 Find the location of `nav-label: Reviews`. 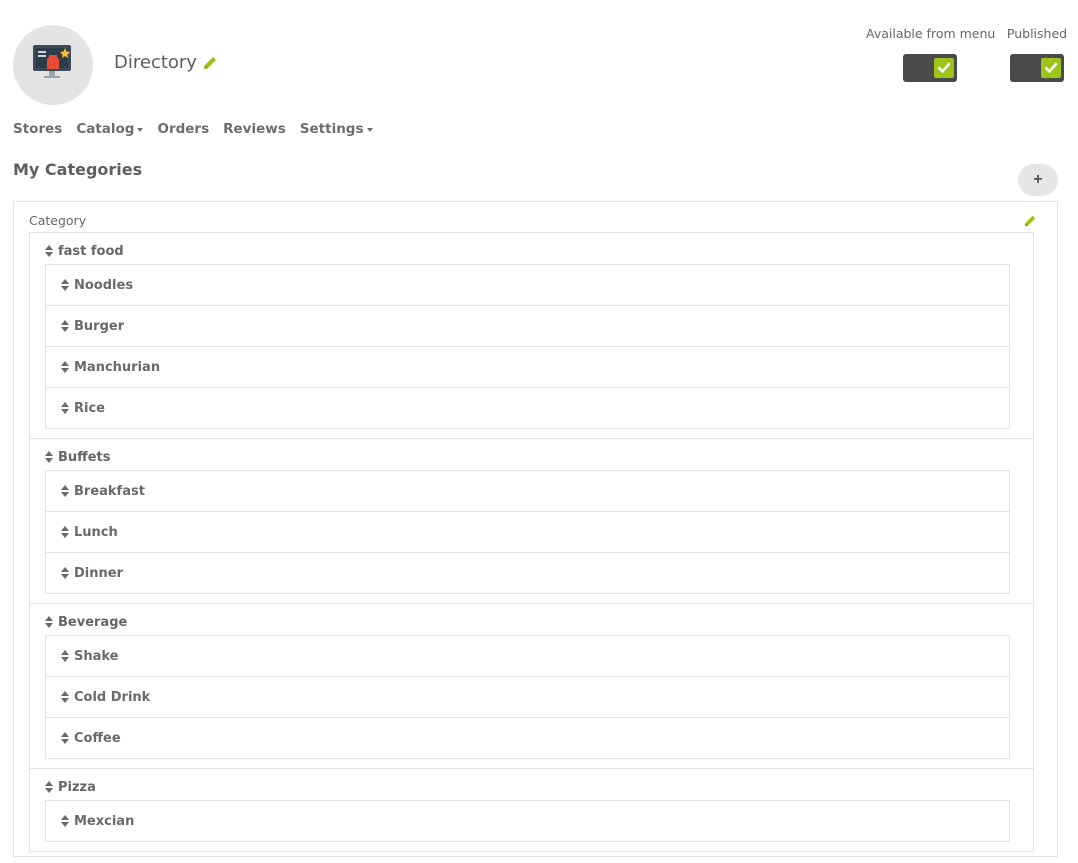

nav-label: Reviews is located at coordinates (254, 129).